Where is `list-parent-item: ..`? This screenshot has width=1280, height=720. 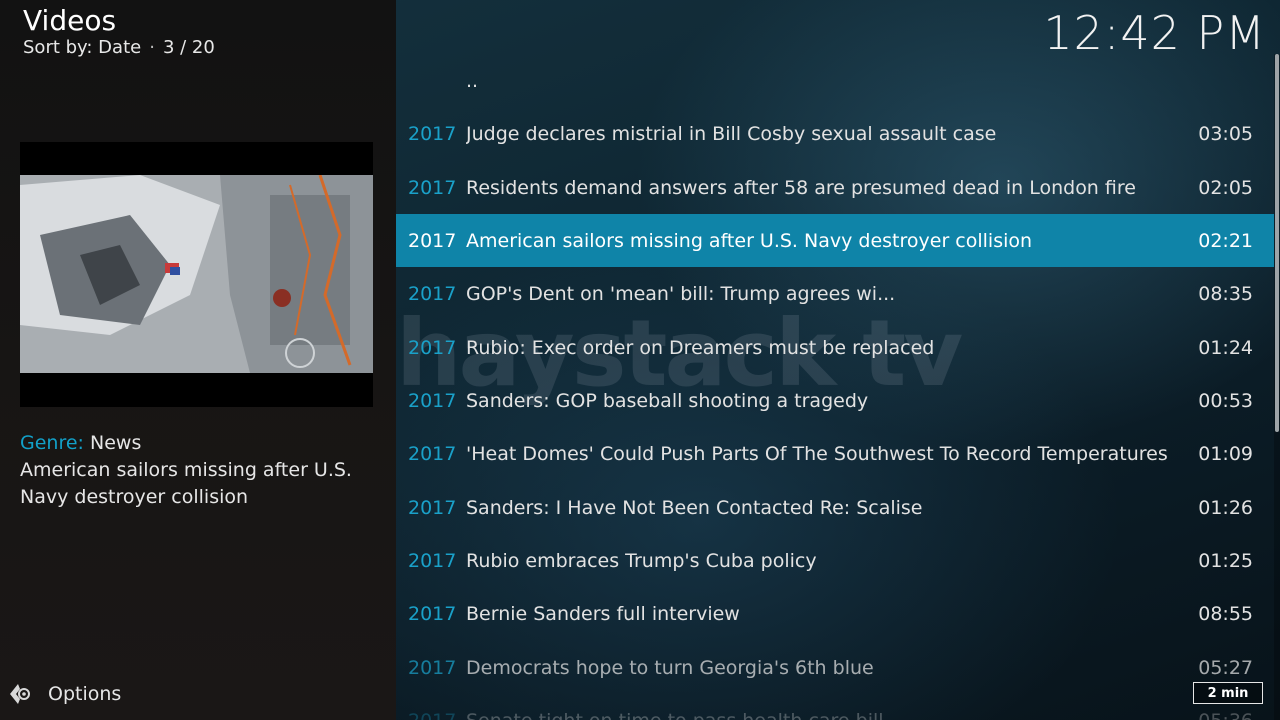 list-parent-item: .. is located at coordinates (835, 80).